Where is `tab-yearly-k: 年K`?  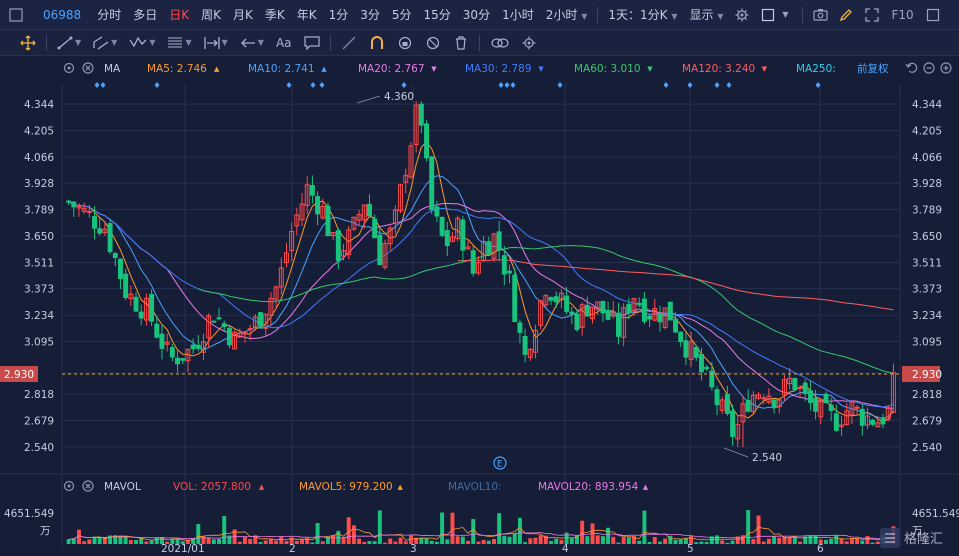 tab-yearly-k: 年K is located at coordinates (307, 14).